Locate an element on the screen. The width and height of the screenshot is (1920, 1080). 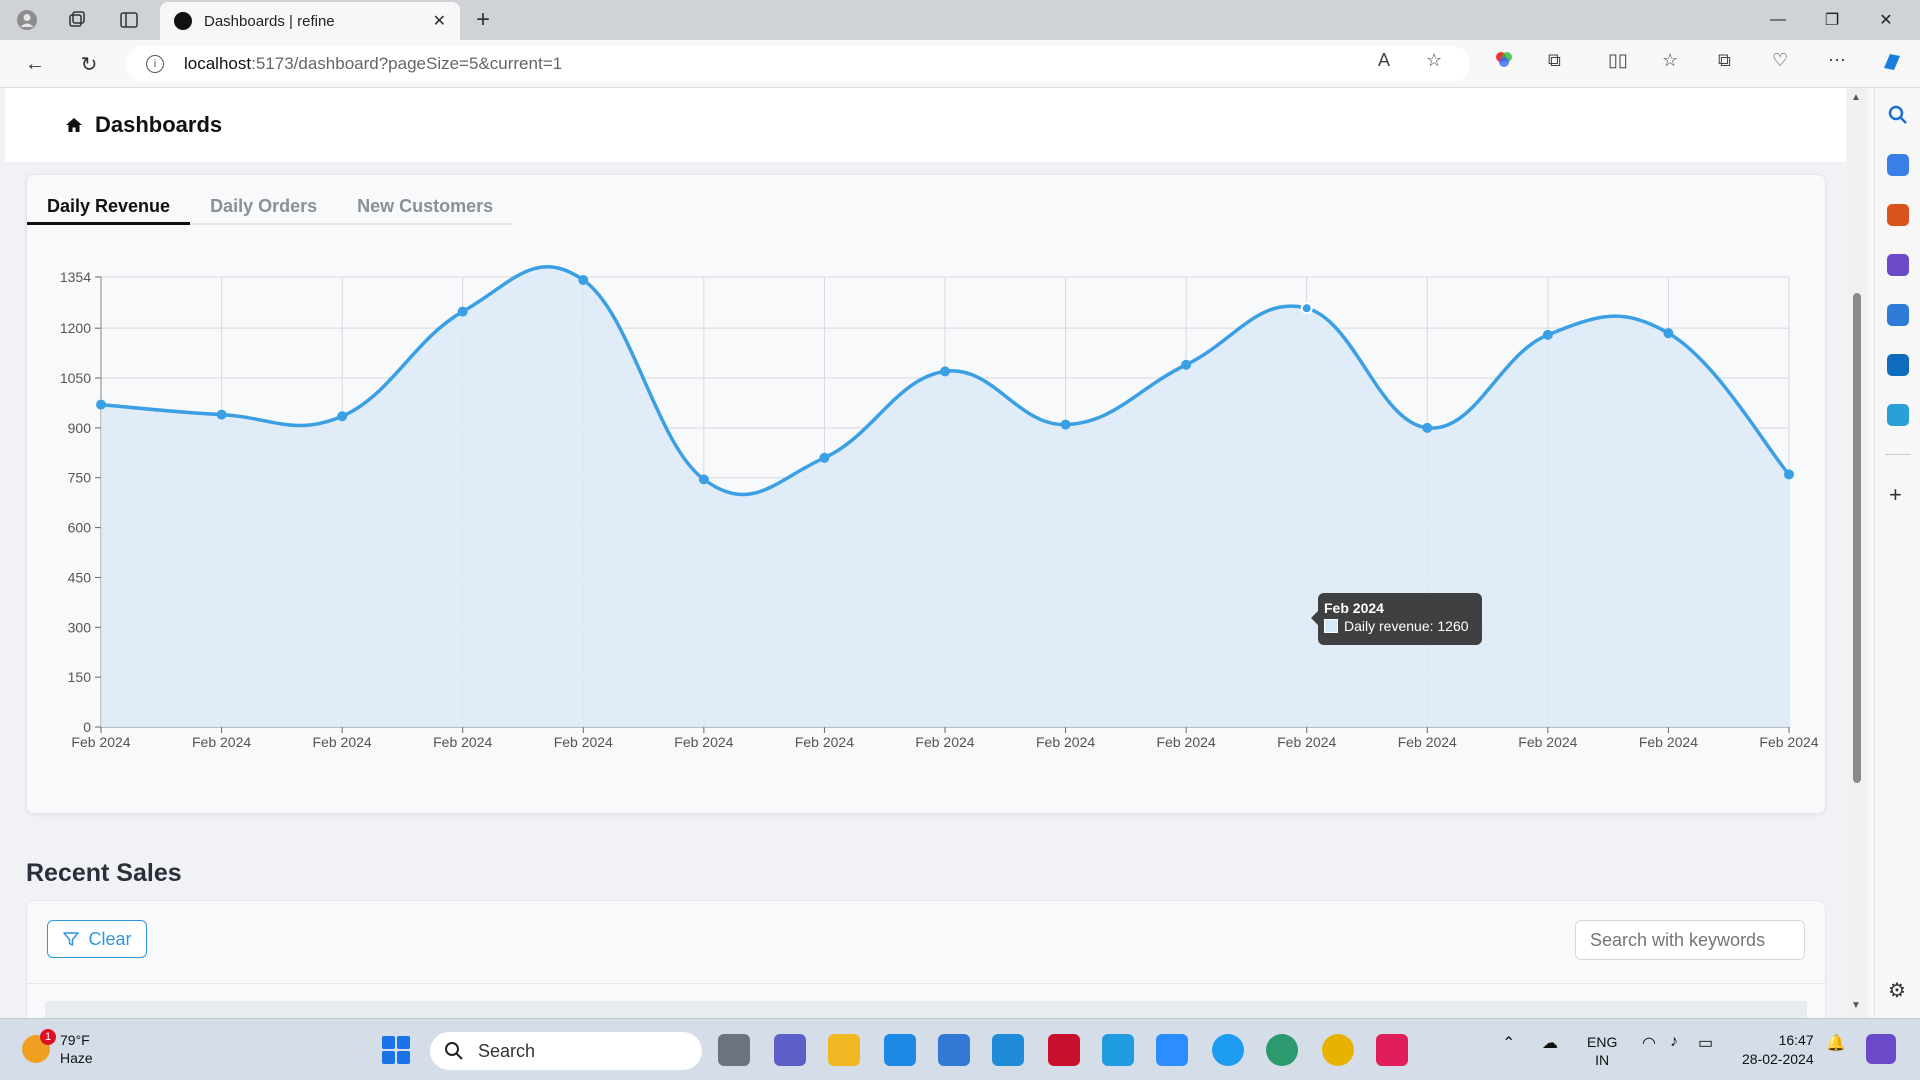
read-aloud-icon: A is located at coordinates (1384, 60).